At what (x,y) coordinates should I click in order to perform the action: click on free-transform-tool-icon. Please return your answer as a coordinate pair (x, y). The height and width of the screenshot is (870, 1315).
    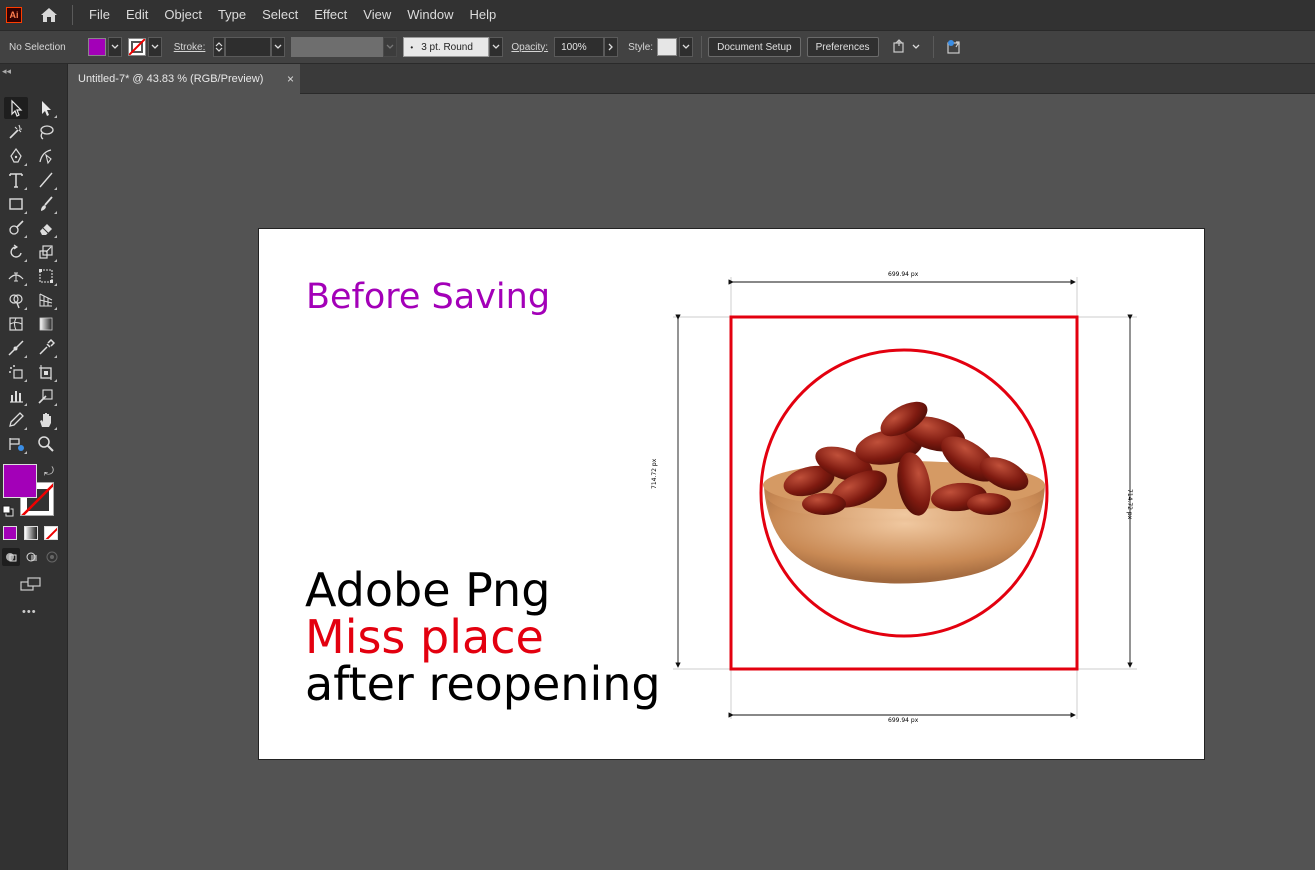
    Looking at the image, I should click on (46, 276).